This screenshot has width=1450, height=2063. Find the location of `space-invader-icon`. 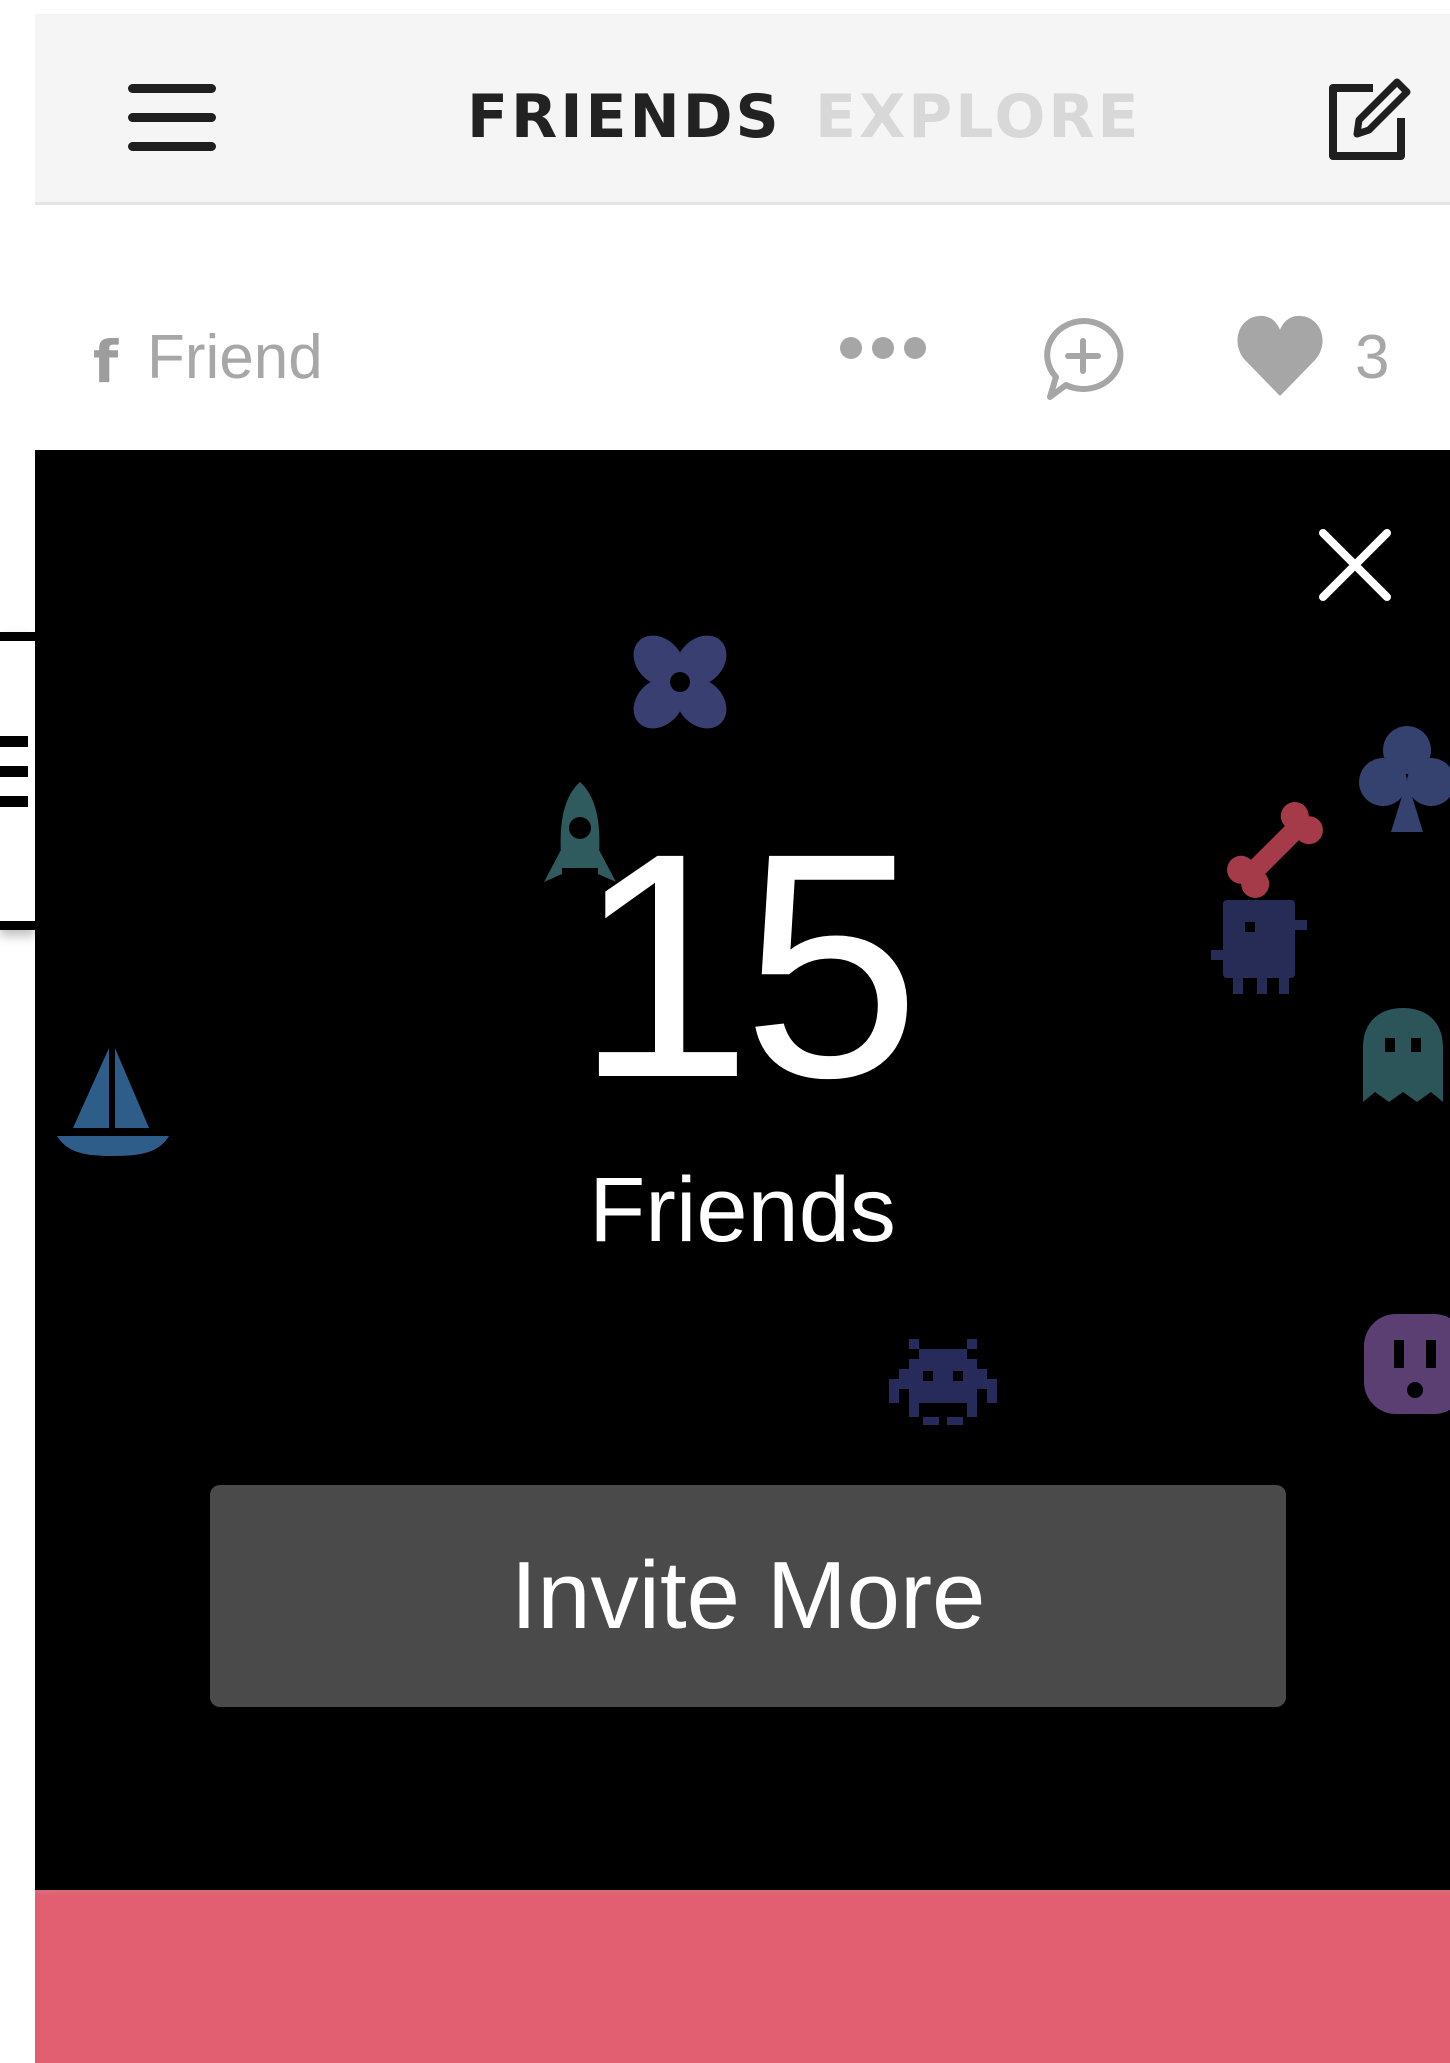

space-invader-icon is located at coordinates (943, 1385).